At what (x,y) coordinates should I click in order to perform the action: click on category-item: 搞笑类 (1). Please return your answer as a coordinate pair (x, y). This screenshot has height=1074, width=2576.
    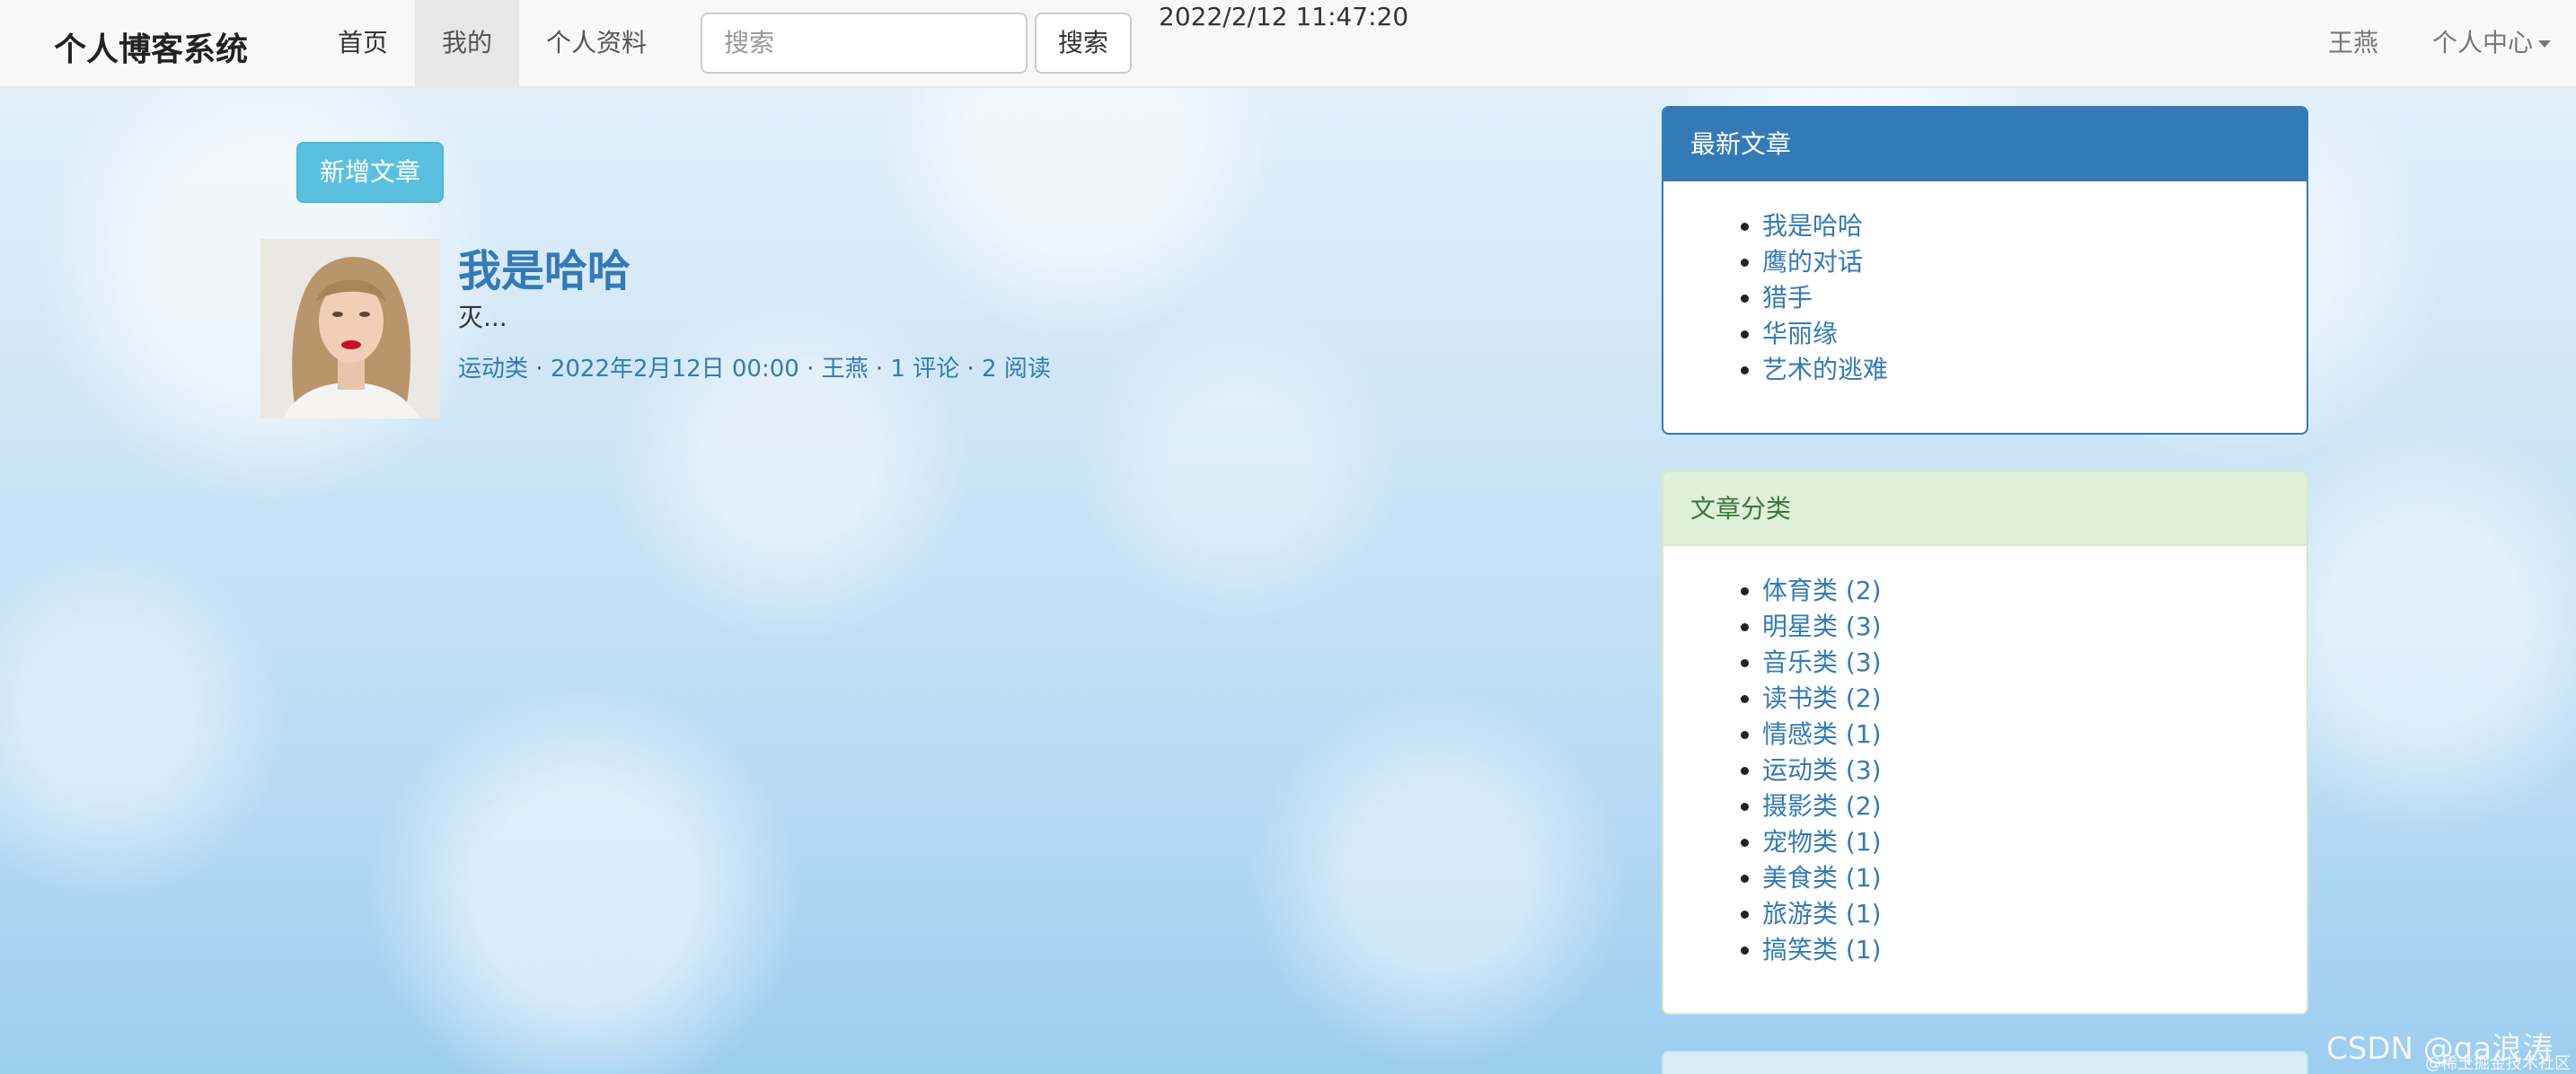
    Looking at the image, I should click on (2024, 950).